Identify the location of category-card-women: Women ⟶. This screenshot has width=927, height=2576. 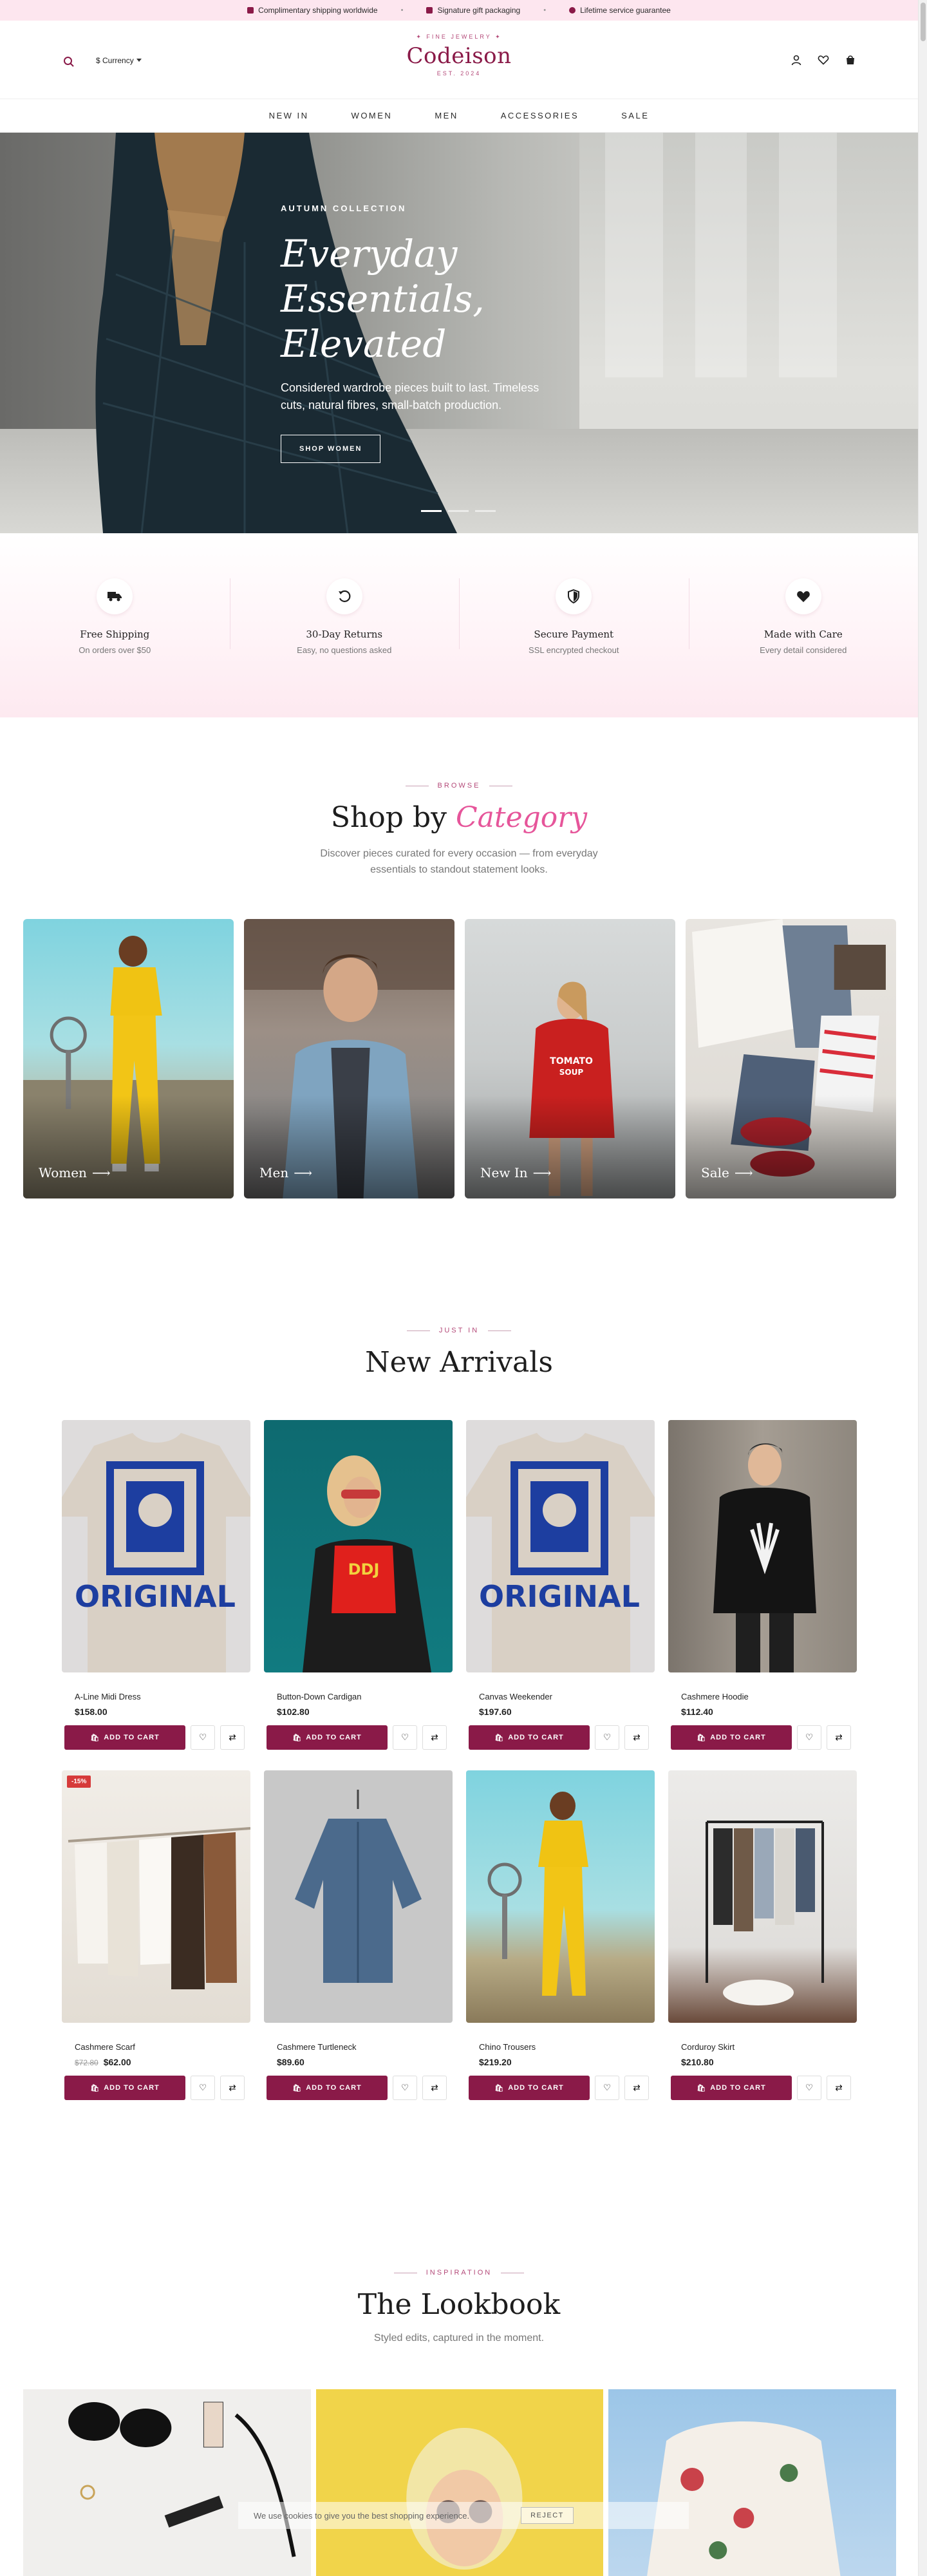
(128, 1059).